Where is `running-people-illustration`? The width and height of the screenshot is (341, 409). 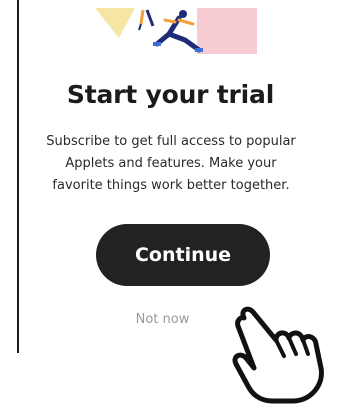 running-people-illustration is located at coordinates (176, 31).